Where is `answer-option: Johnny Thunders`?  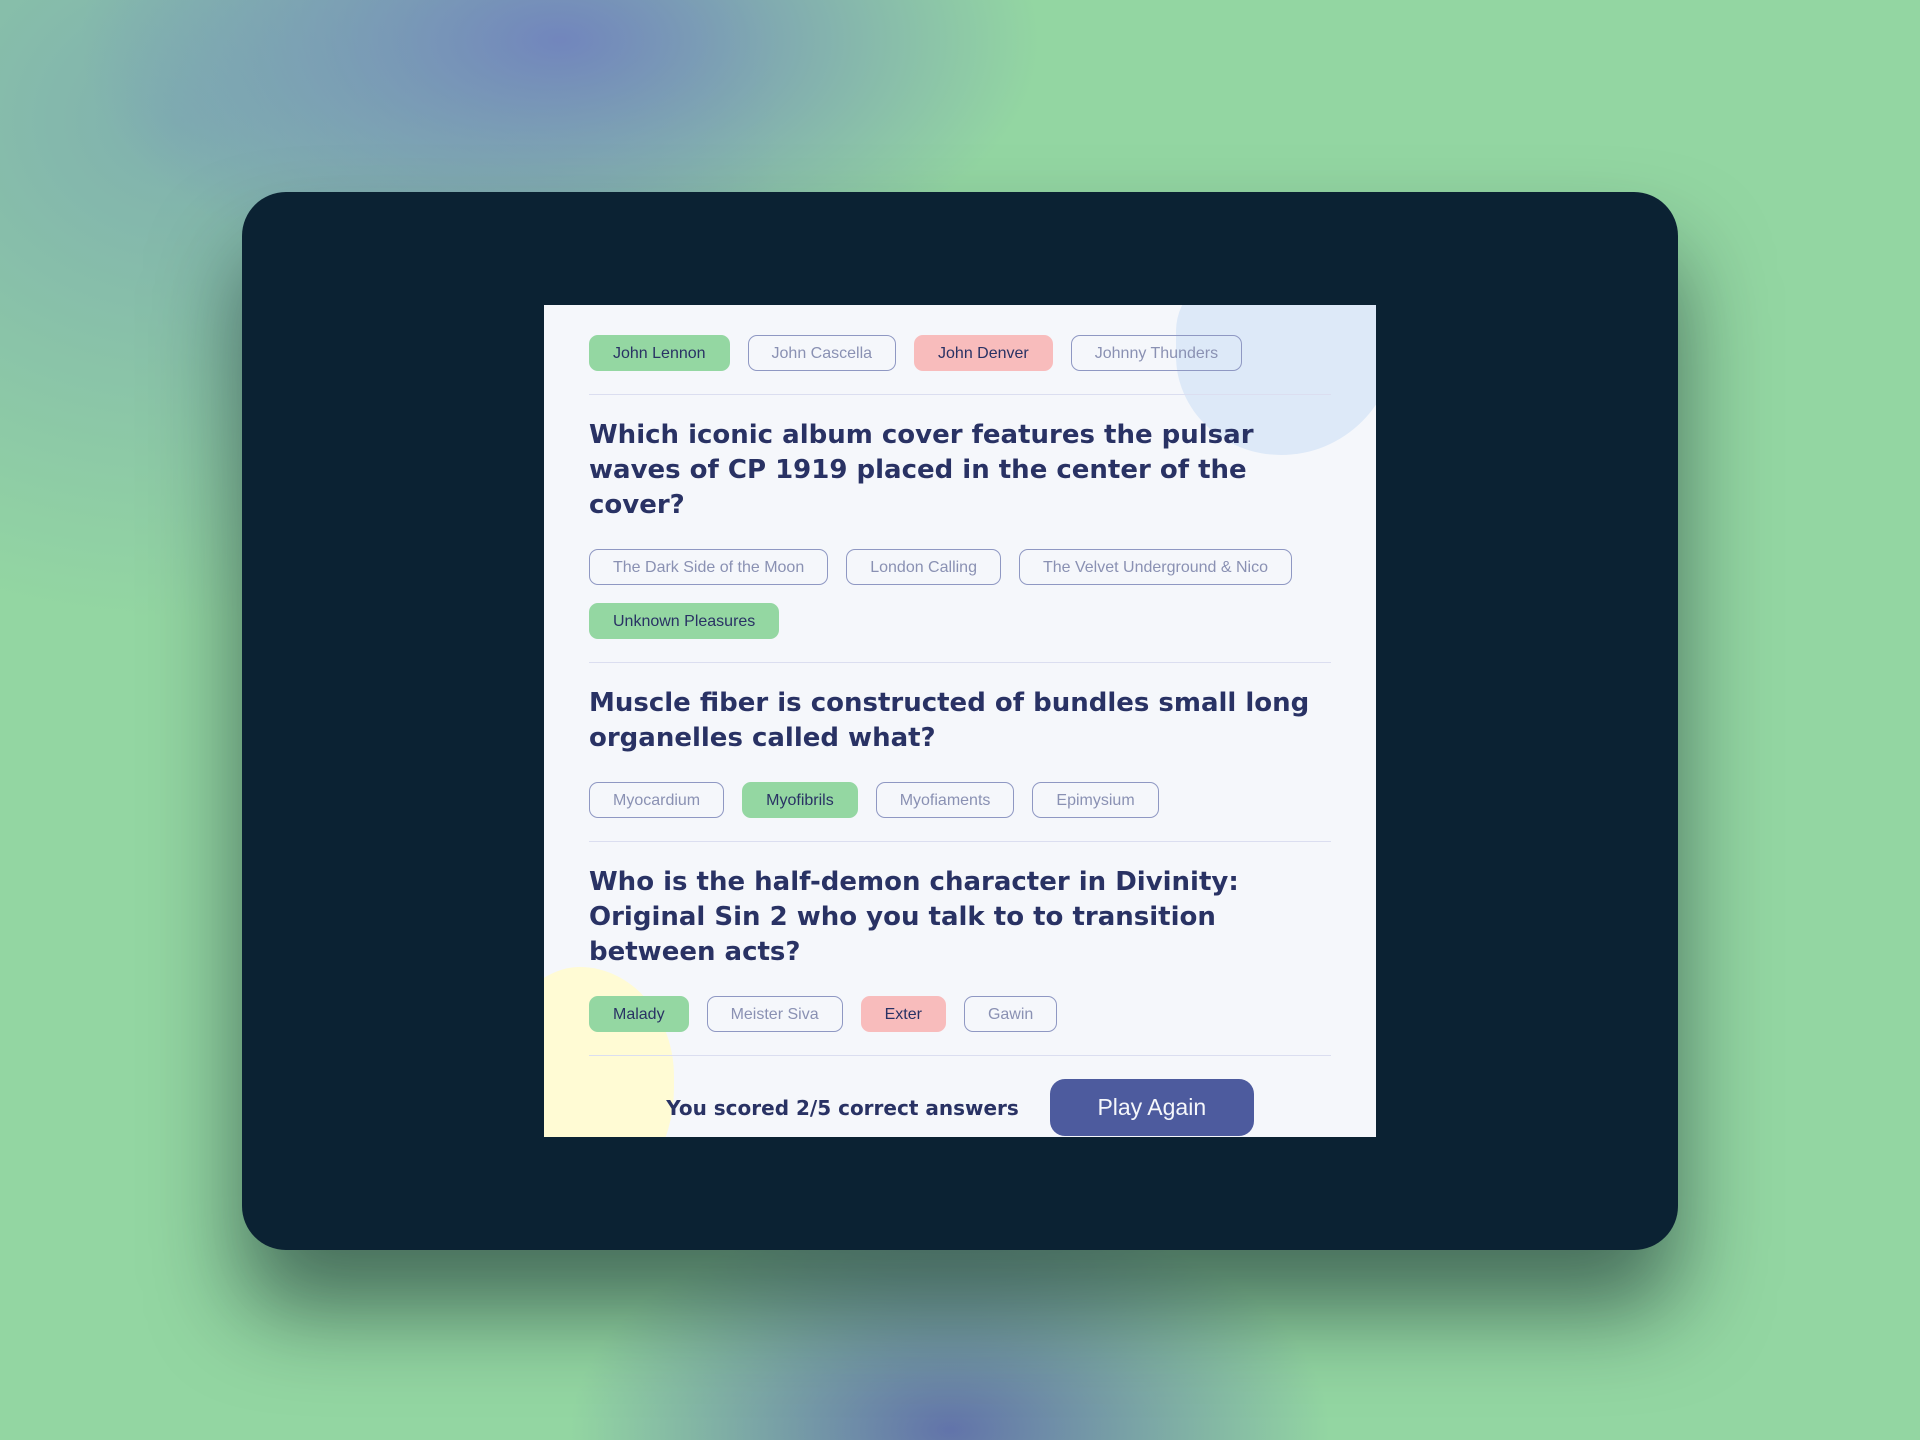 answer-option: Johnny Thunders is located at coordinates (1156, 353).